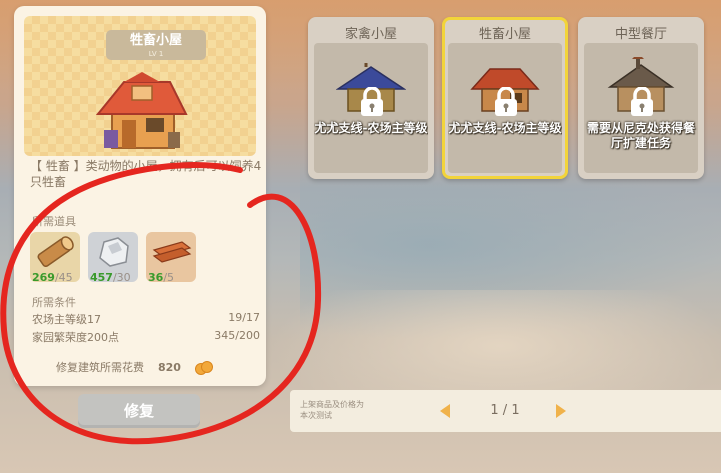  I want to click on condition-row: 家园繁荣度200点 345/200, so click(146, 337).